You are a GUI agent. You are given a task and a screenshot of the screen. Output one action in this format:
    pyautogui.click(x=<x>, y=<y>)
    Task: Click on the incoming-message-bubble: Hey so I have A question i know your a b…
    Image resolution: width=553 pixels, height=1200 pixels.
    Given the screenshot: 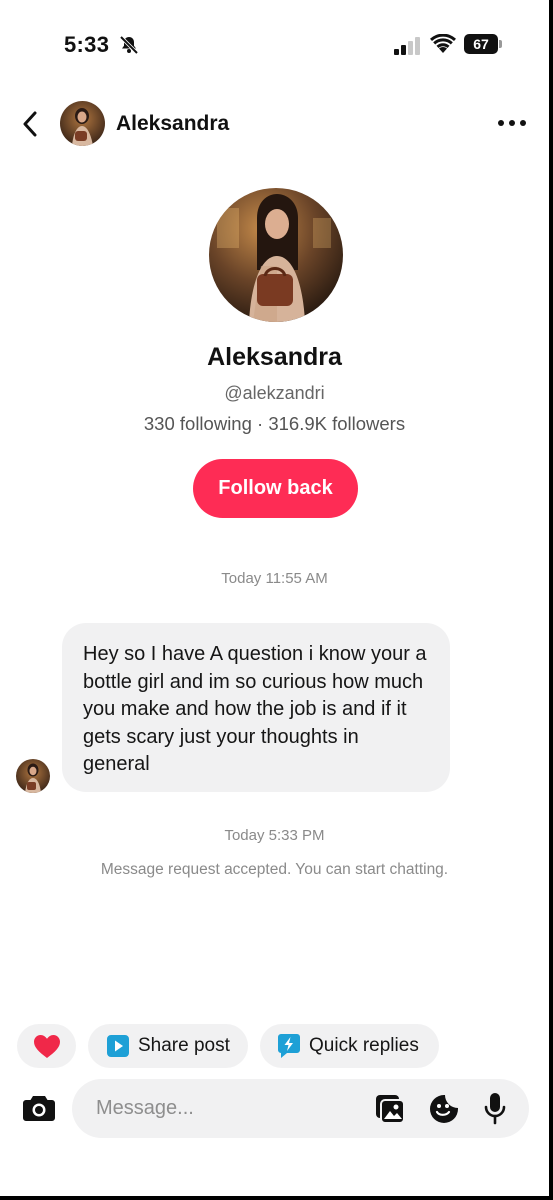 What is the action you would take?
    pyautogui.click(x=256, y=707)
    